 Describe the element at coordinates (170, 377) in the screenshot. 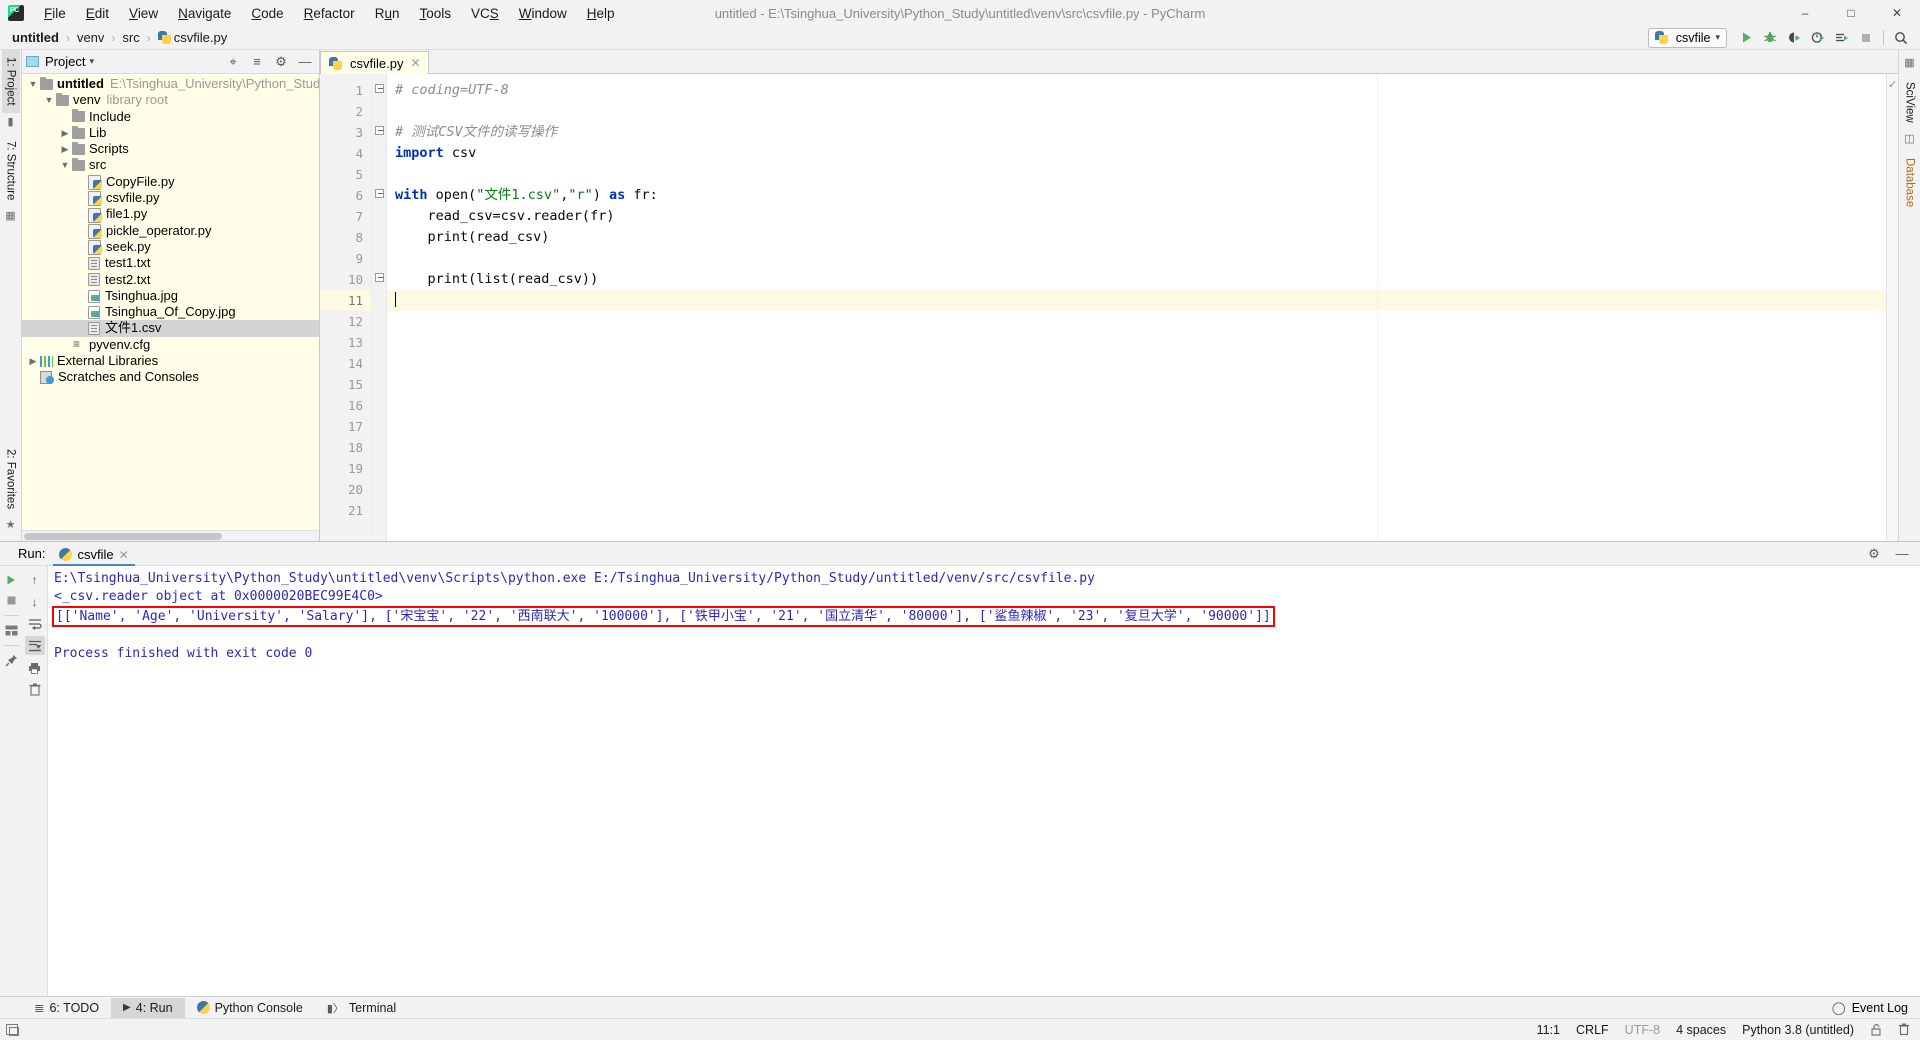

I see `tree-item-scratches-and-consoles: ▶ Scratches and Consoles` at that location.